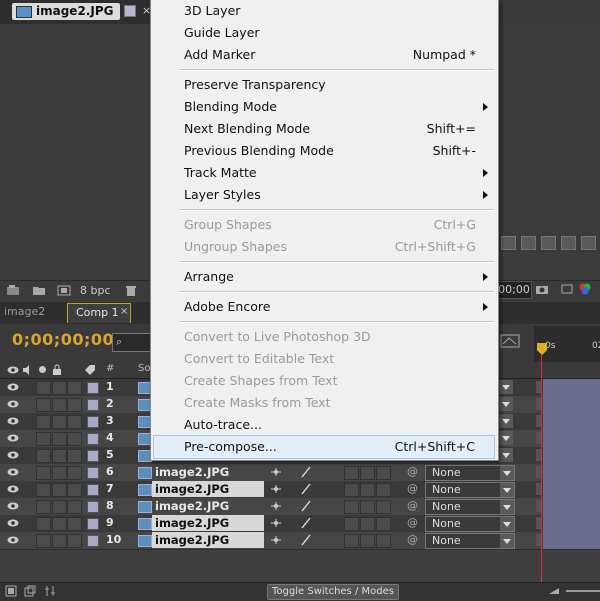 The height and width of the screenshot is (601, 600). Describe the element at coordinates (324, 85) in the screenshot. I see `menu-item-preserve-transparency: Preserve Transparency` at that location.